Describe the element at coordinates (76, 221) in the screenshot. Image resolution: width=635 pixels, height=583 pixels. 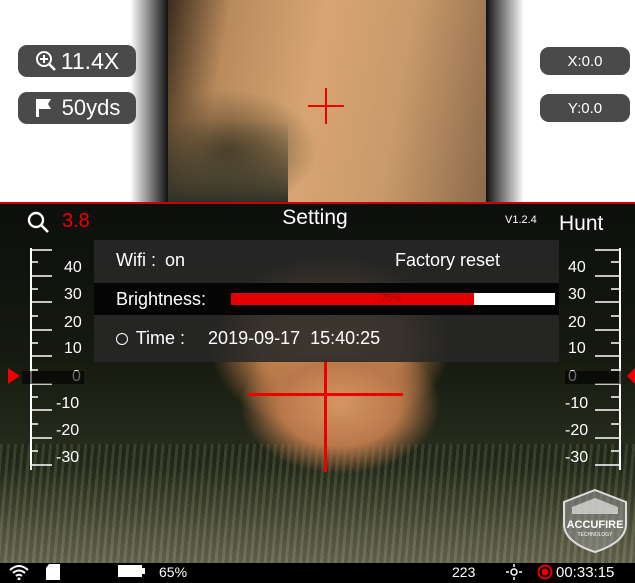
I see `zoom-value: 3.8` at that location.